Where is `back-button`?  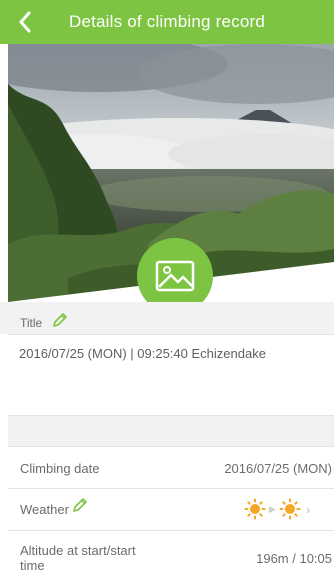 back-button is located at coordinates (25, 22).